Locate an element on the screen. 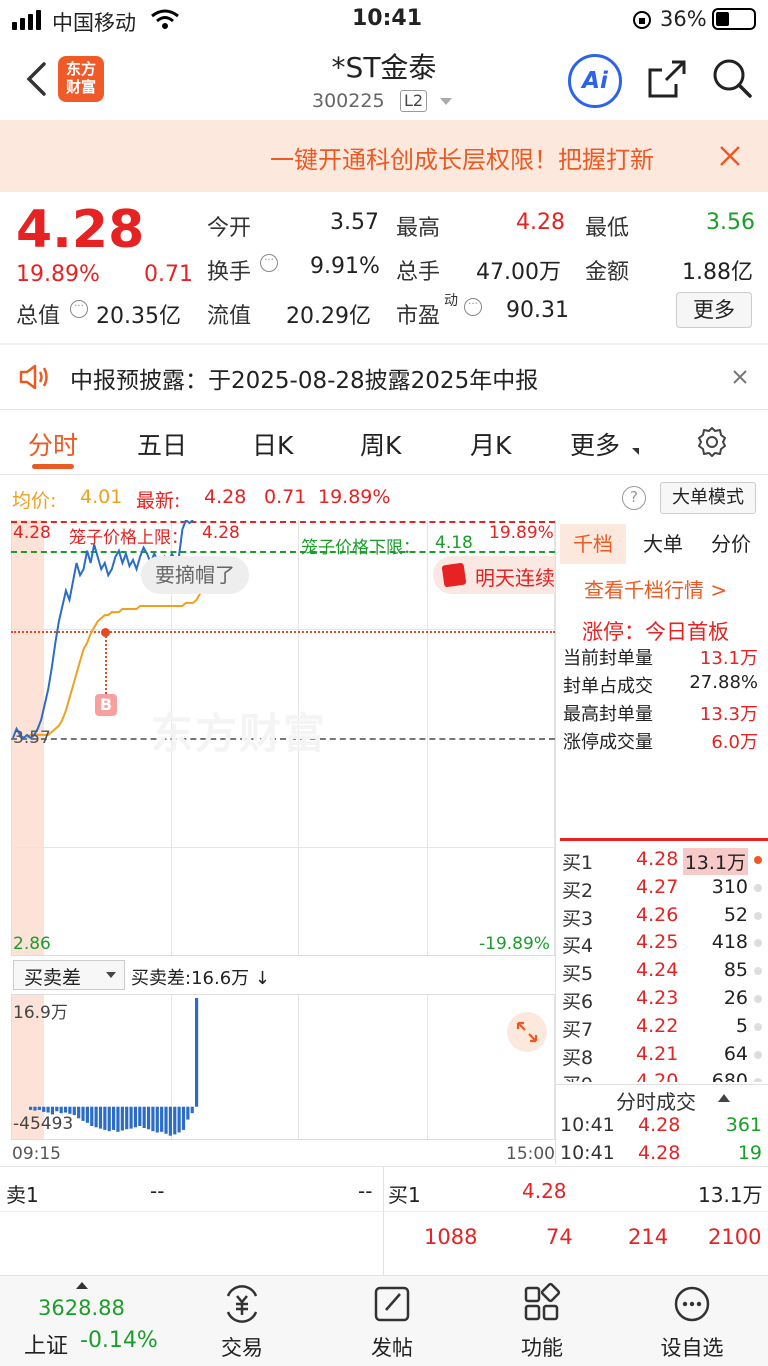 This screenshot has width=768, height=1366. side-tab-big-orders: 大单 is located at coordinates (663, 544).